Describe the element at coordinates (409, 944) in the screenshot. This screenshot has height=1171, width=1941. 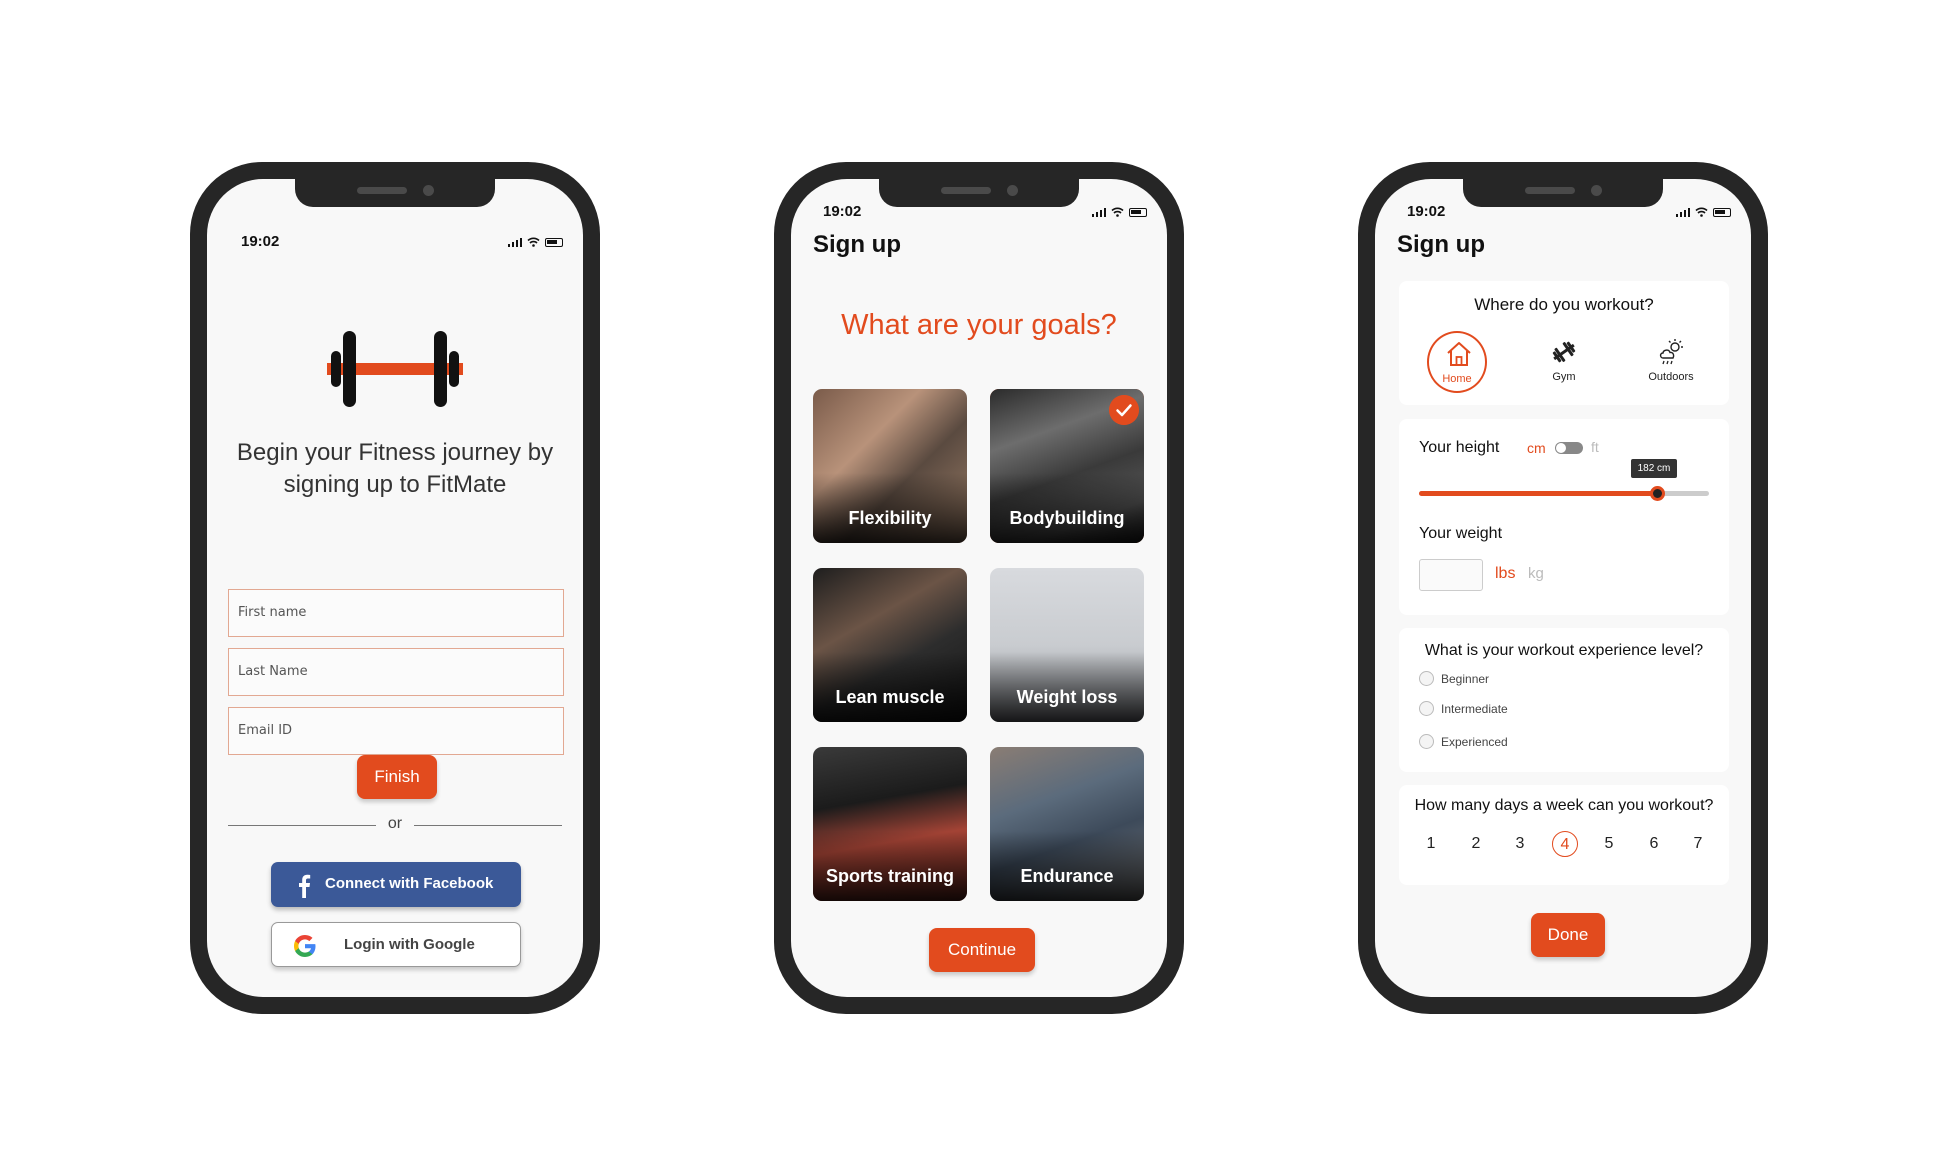
I see `google-label: Login with Google` at that location.